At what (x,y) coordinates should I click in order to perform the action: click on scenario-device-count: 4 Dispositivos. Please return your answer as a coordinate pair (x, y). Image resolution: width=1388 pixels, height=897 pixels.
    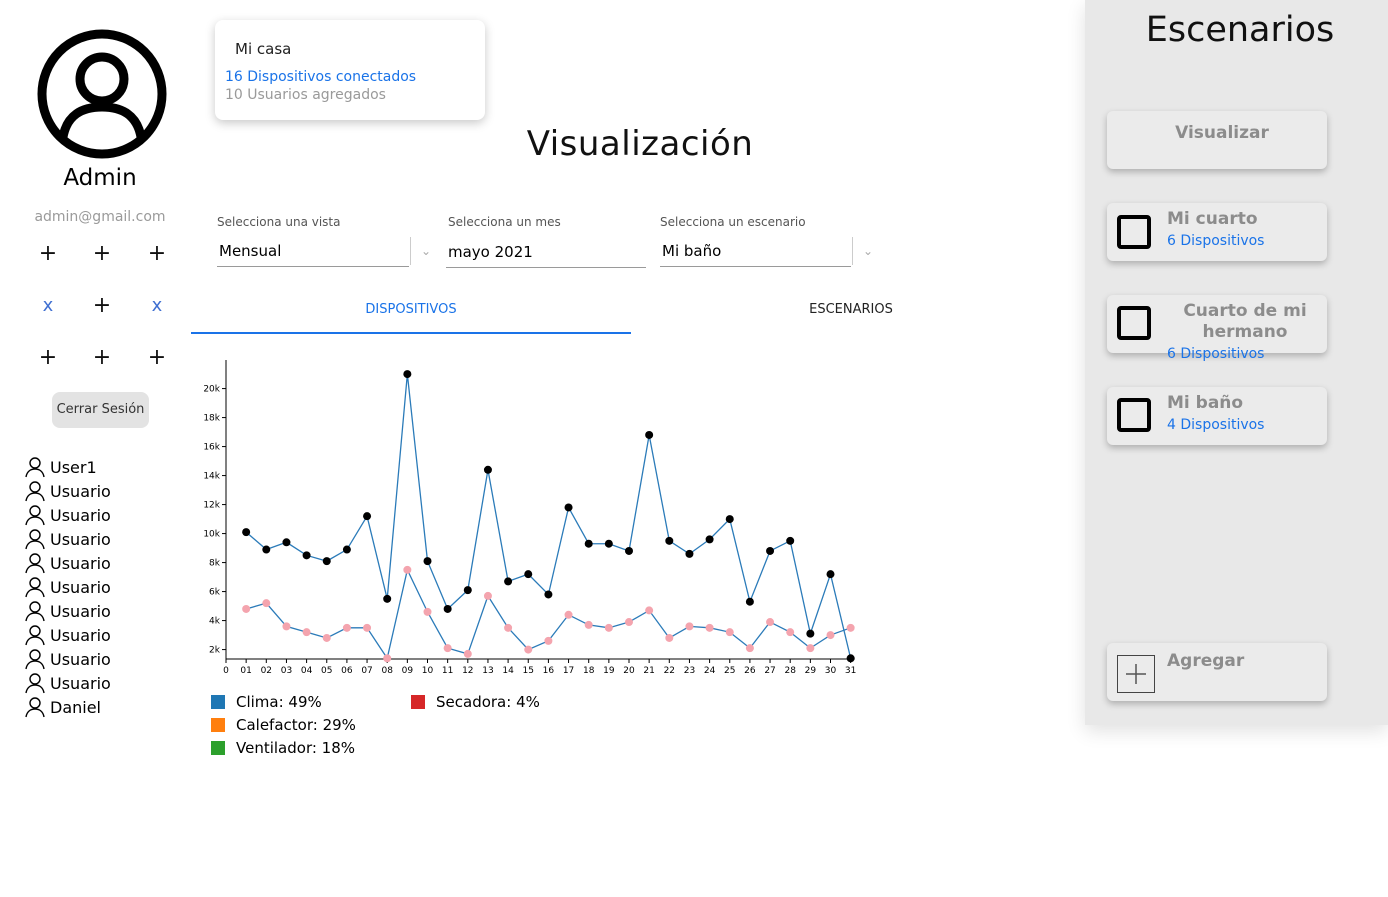
    Looking at the image, I should click on (1215, 425).